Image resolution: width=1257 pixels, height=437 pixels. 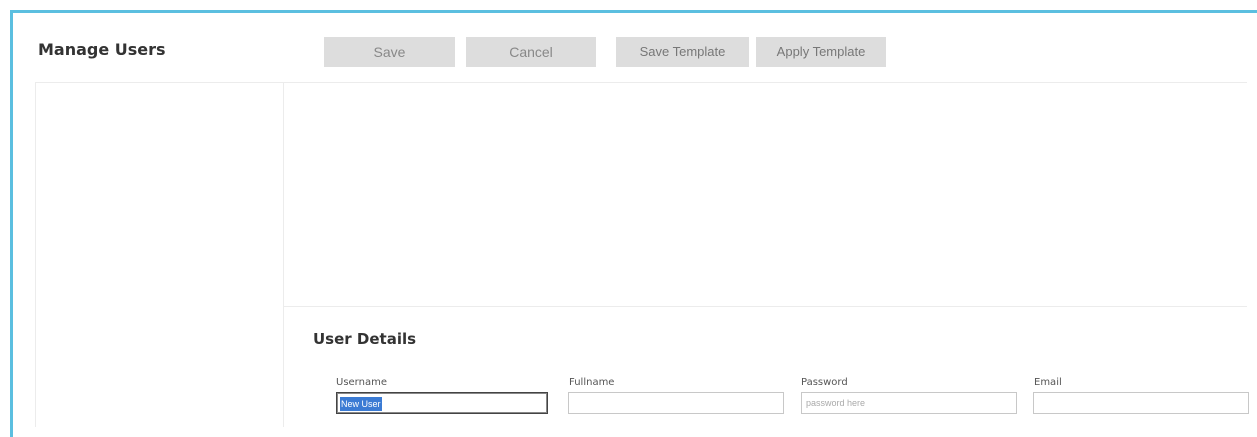 I want to click on cancel-button: Cancel, so click(x=531, y=52).